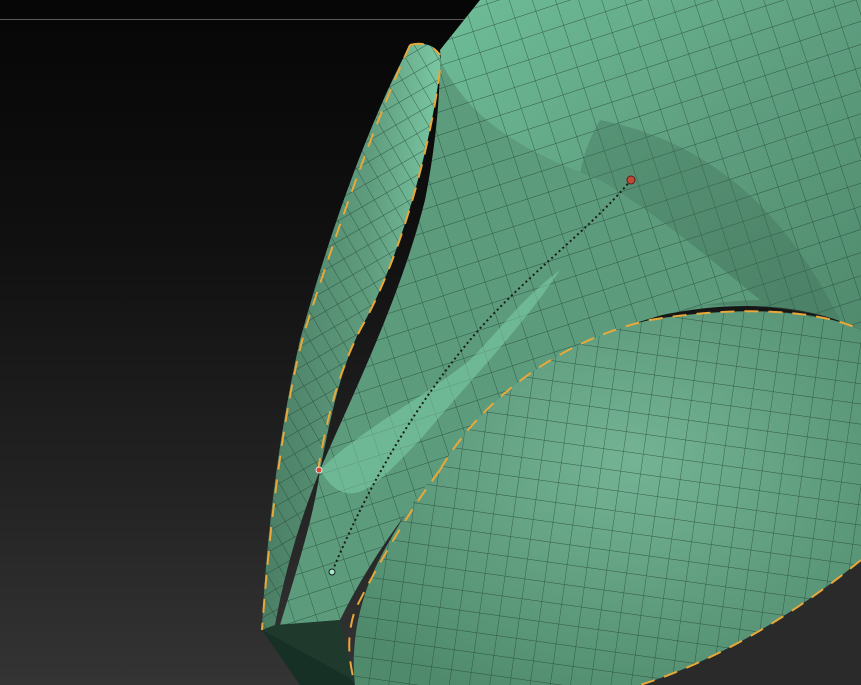  I want to click on pinch-point-marker, so click(319, 470).